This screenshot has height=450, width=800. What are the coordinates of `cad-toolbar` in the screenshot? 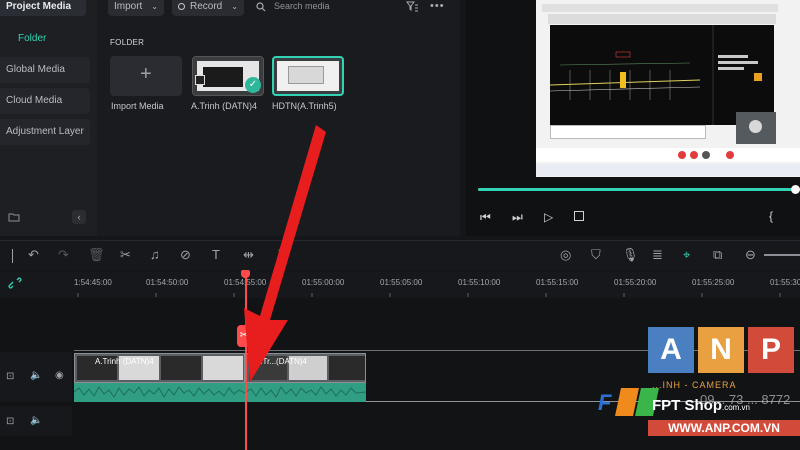 It's located at (662, 19).